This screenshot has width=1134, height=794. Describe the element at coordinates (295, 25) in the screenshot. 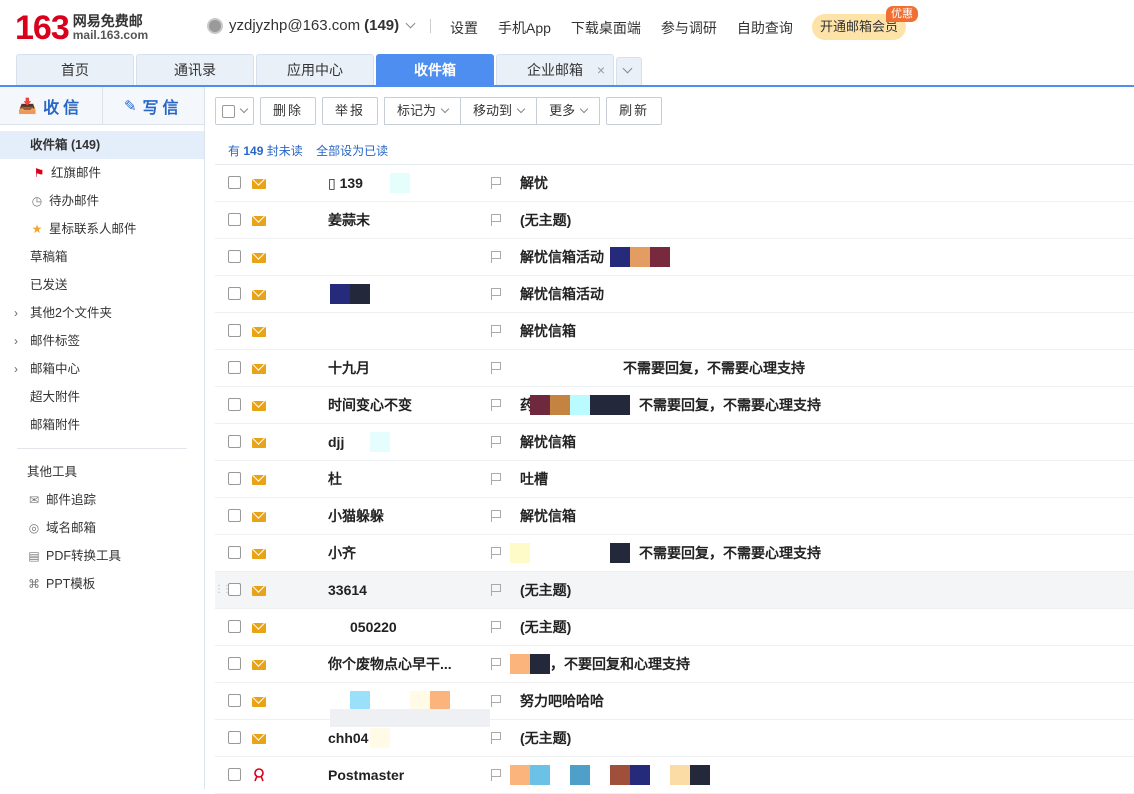

I see `account-email: yzdjyzhp@163.com` at that location.